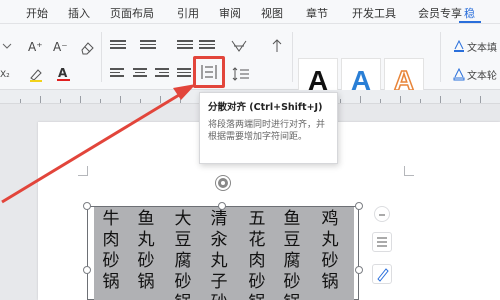 The height and width of the screenshot is (300, 500). Describe the element at coordinates (382, 214) in the screenshot. I see `collapse-button` at that location.